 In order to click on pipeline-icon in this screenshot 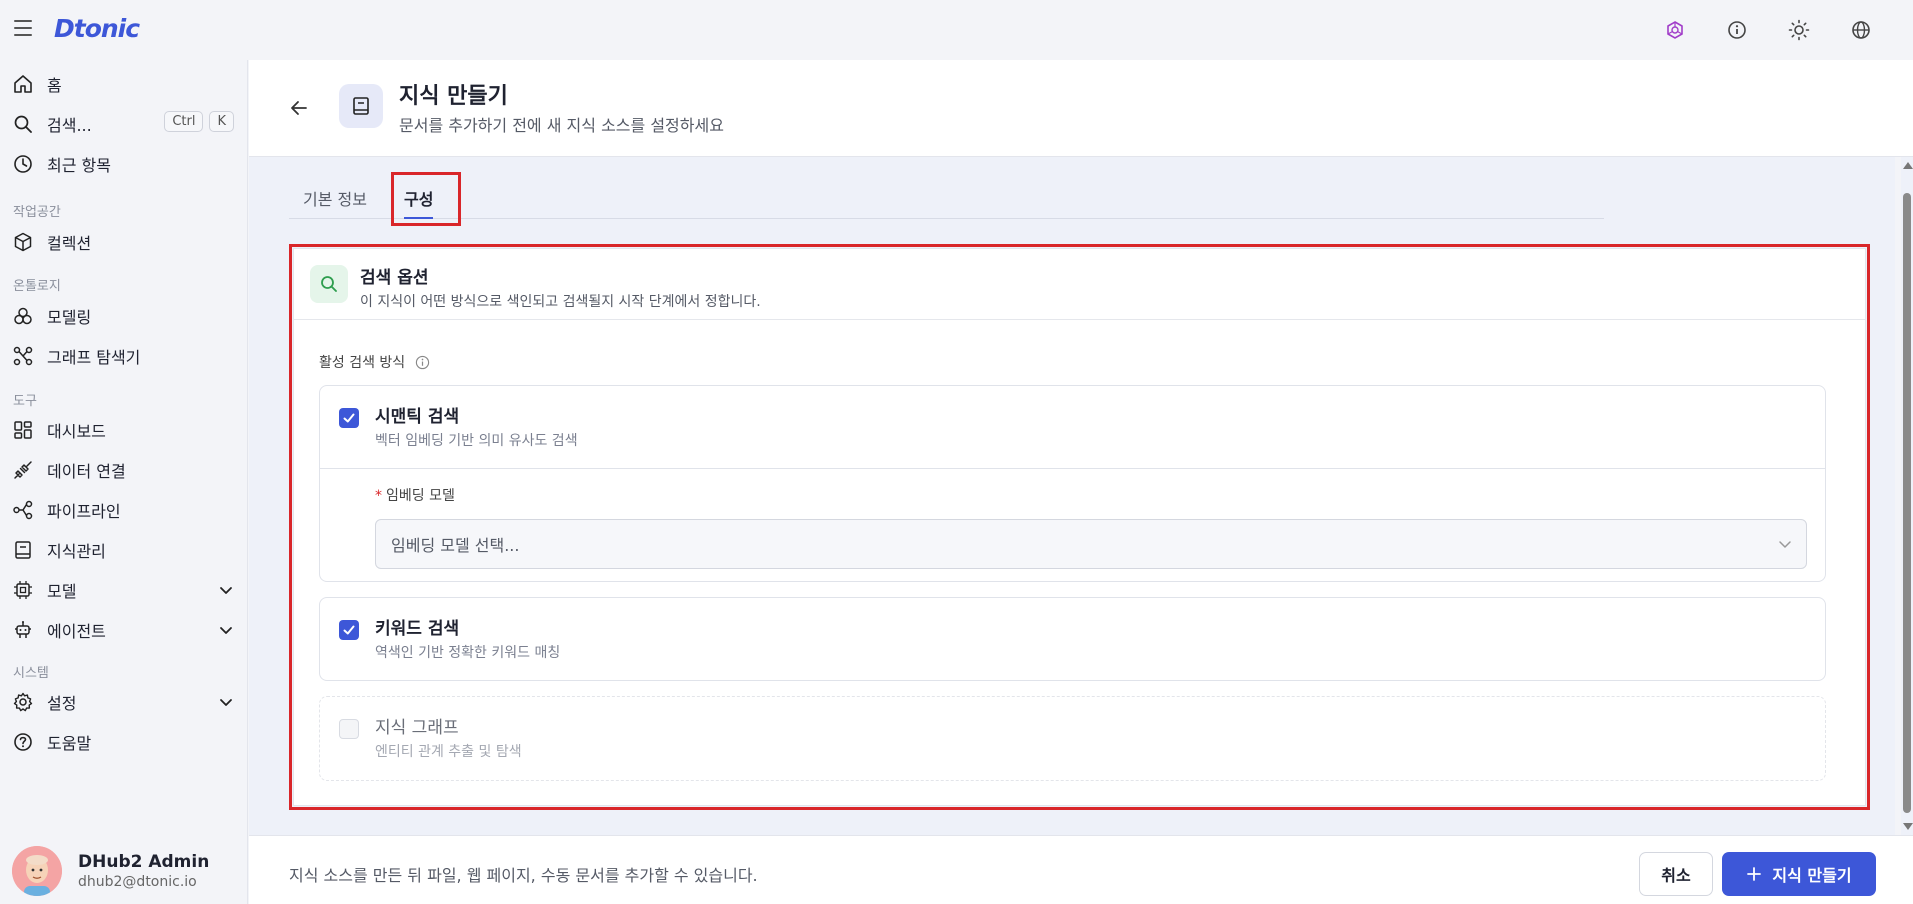, I will do `click(23, 510)`.